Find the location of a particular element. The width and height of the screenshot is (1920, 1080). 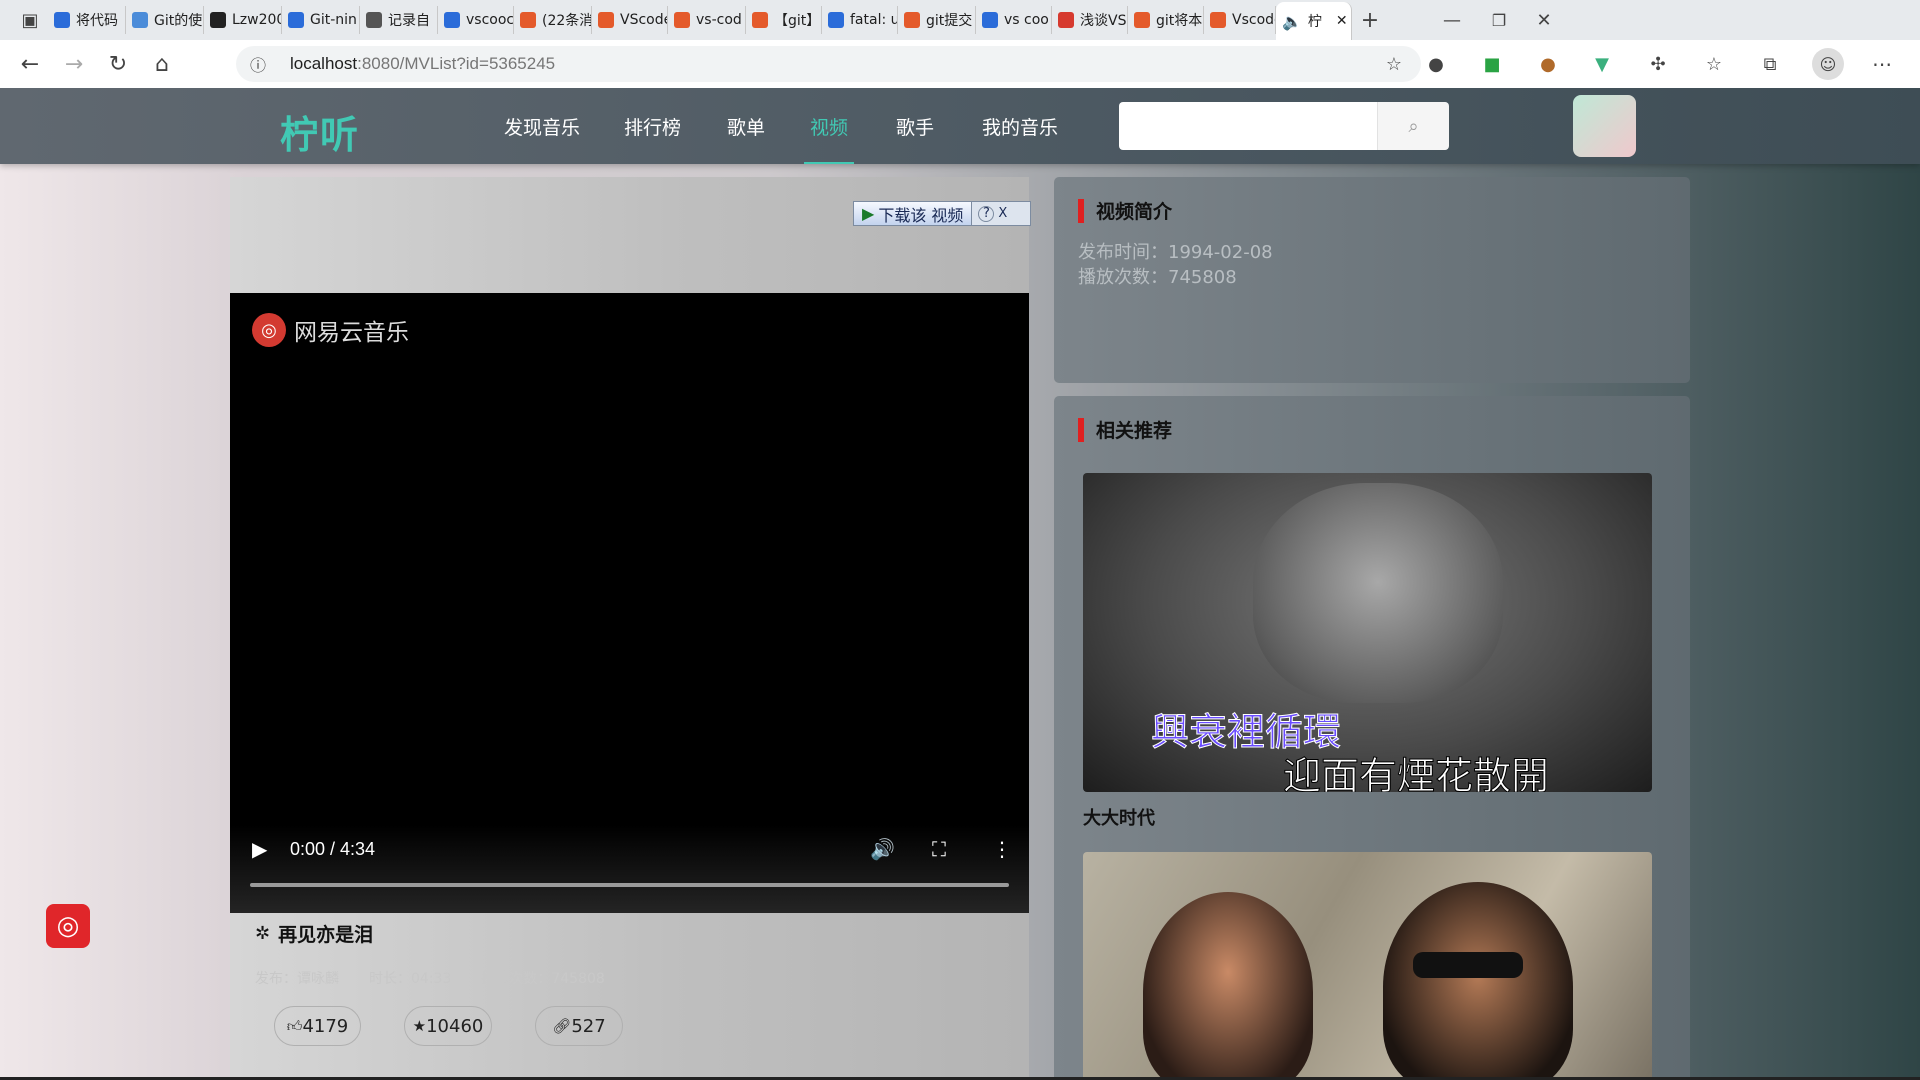

play-count-label: 播放次数： is located at coordinates (1123, 277).